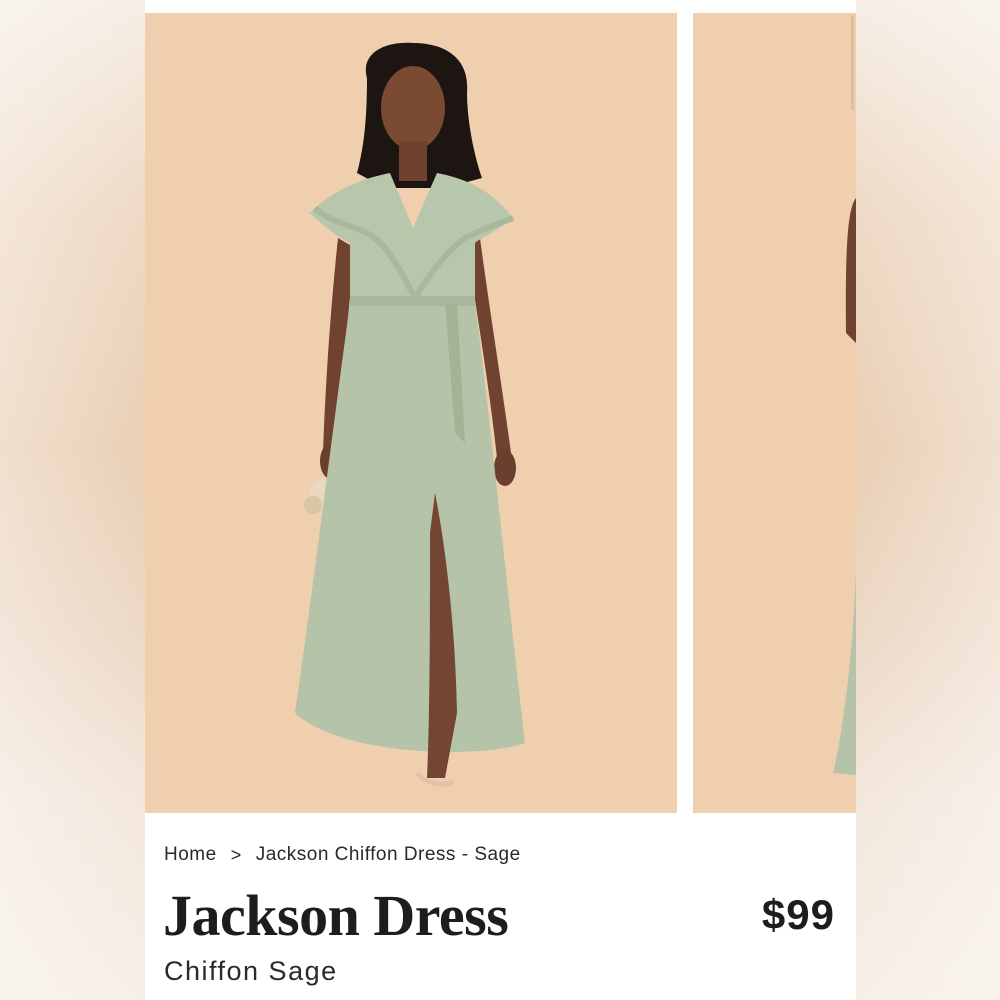  I want to click on backdrop-left, so click(72, 500).